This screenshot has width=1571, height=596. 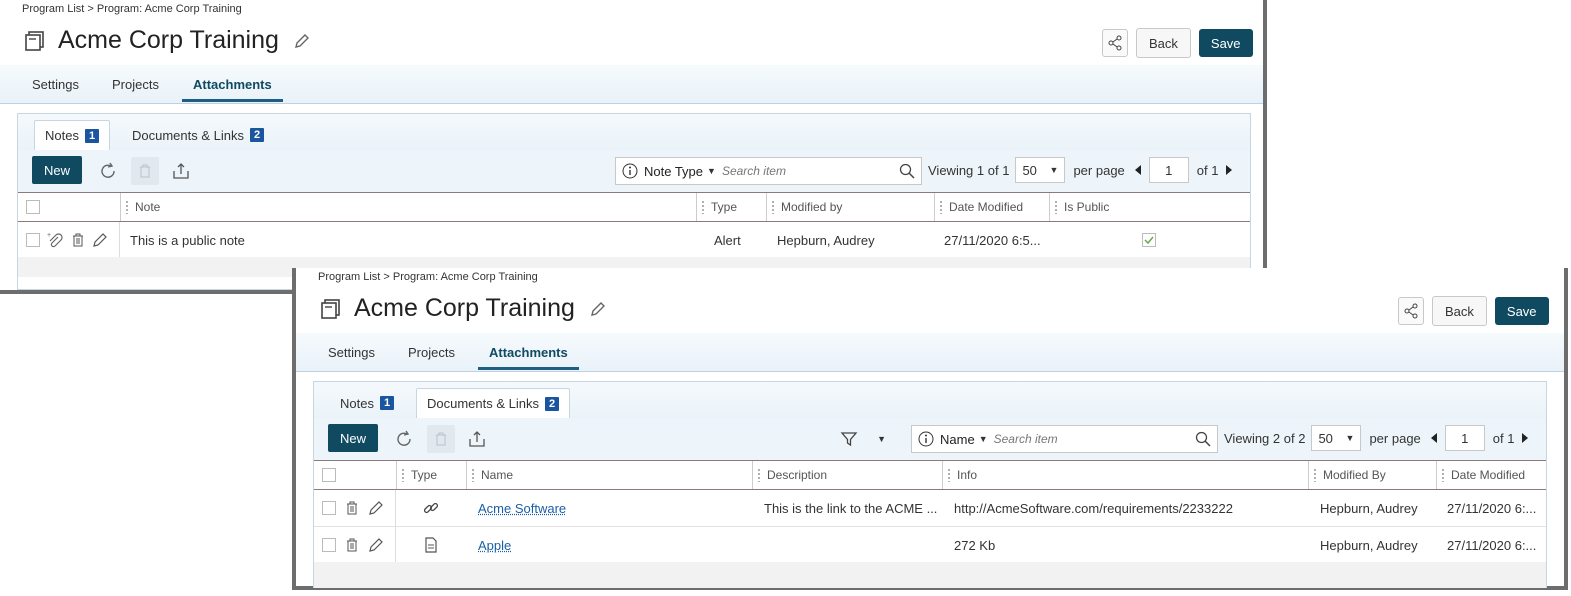 I want to click on notes-count-badge: 1, so click(x=387, y=403).